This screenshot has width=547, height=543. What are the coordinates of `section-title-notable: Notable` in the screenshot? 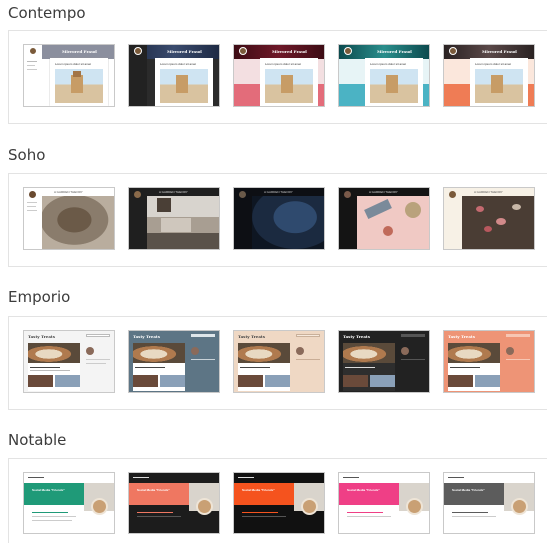 It's located at (37, 440).